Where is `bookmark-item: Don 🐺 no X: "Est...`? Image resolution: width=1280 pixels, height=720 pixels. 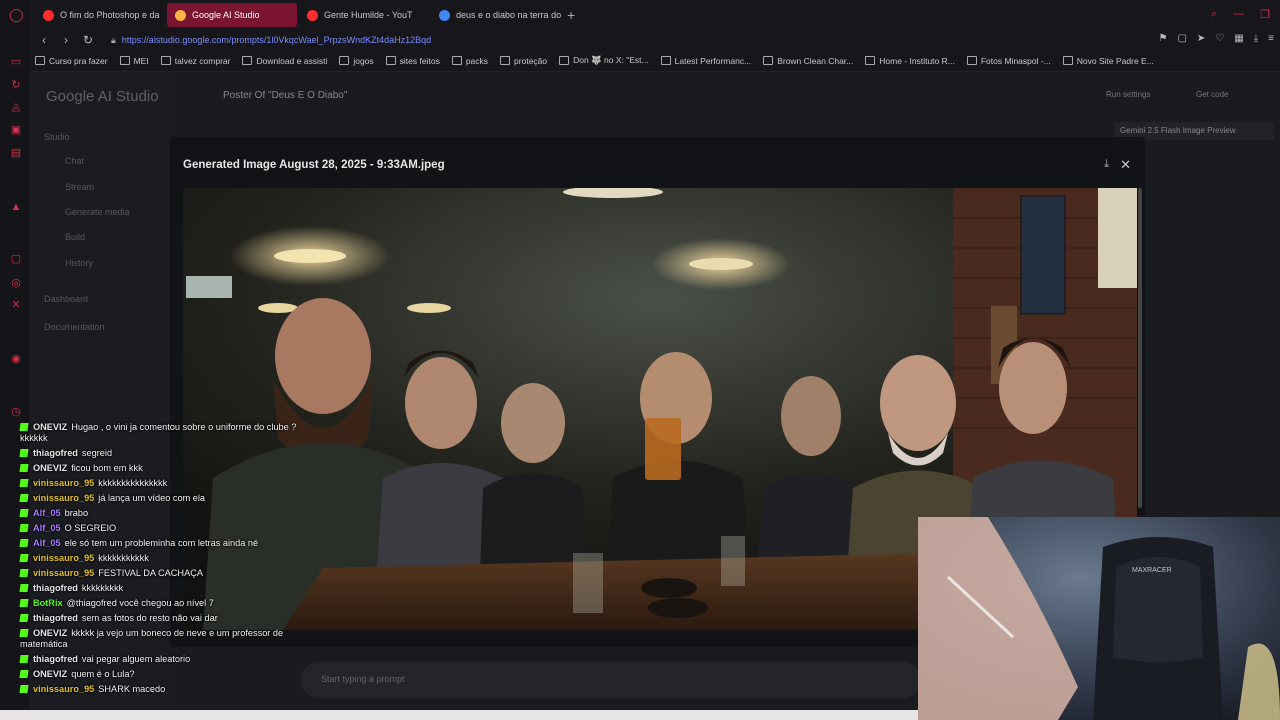 bookmark-item: Don 🐺 no X: "Est... is located at coordinates (604, 60).